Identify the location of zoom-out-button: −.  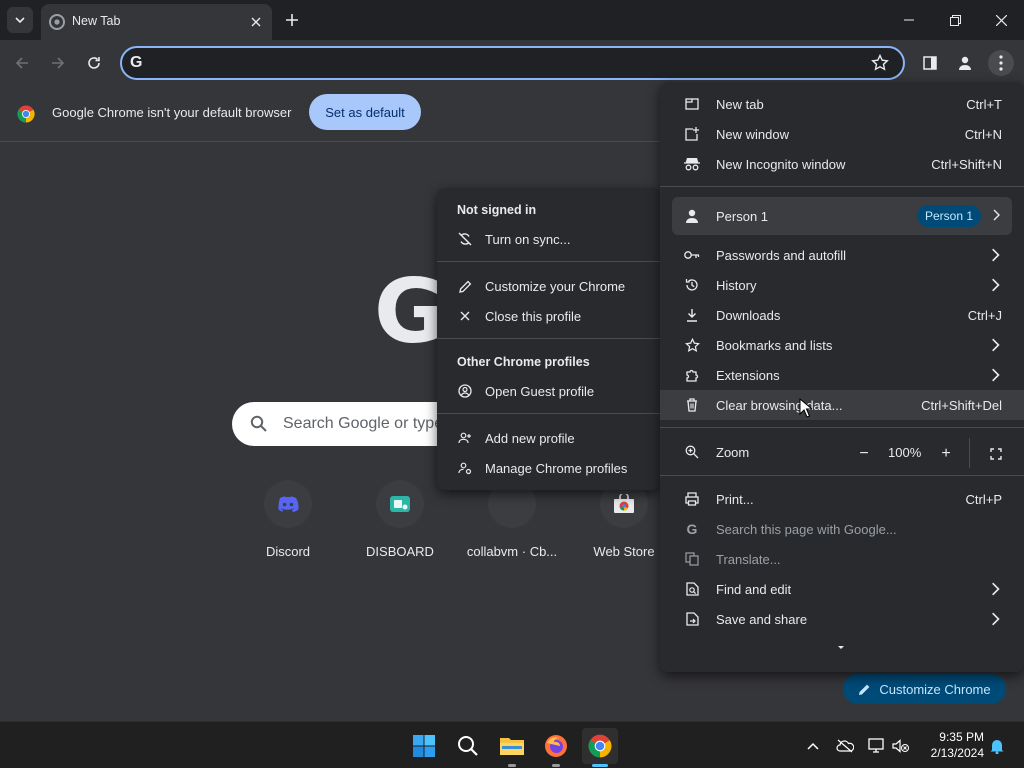
(864, 454).